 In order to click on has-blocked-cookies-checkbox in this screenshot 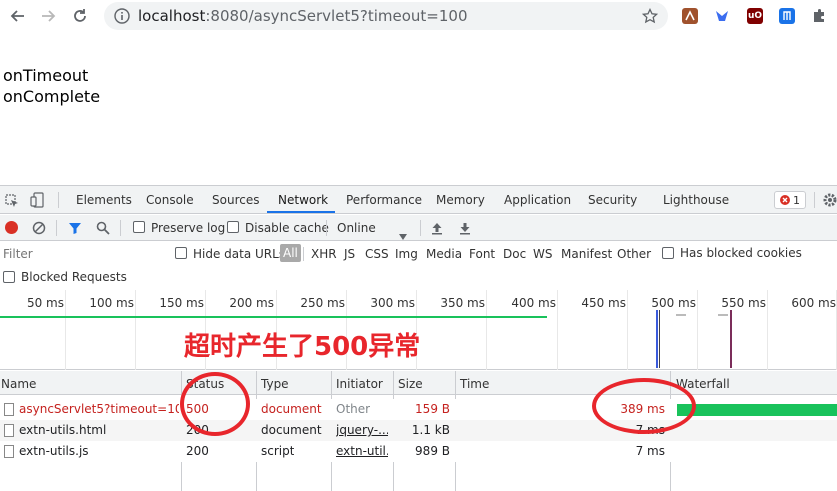, I will do `click(668, 253)`.